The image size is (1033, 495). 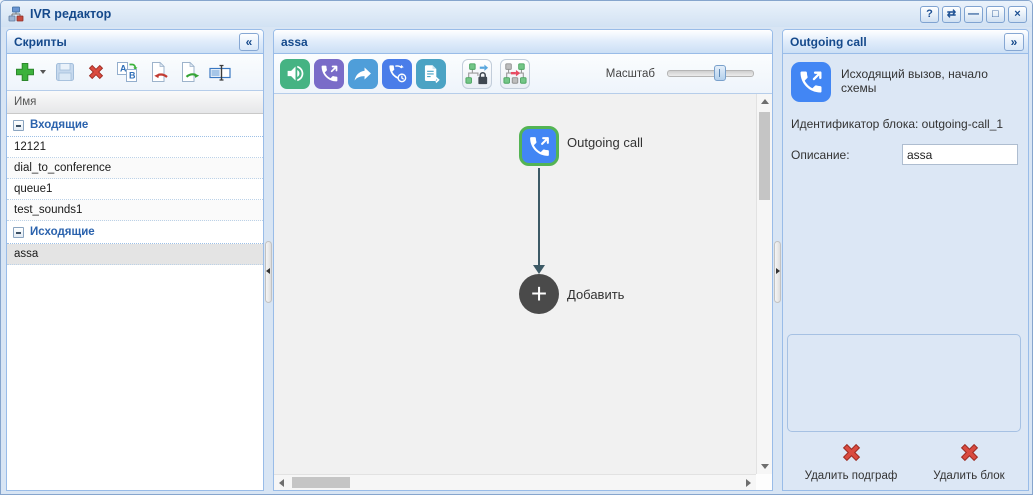 I want to click on subgraph-insert-button, so click(x=515, y=73).